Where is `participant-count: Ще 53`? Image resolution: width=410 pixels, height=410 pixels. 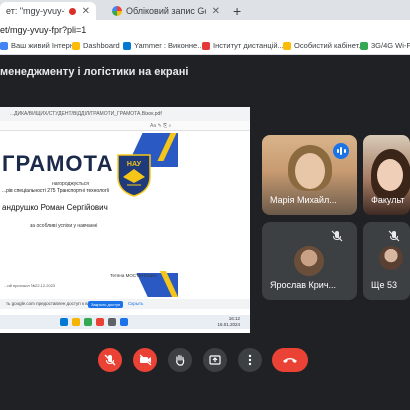 participant-count: Ще 53 is located at coordinates (384, 285).